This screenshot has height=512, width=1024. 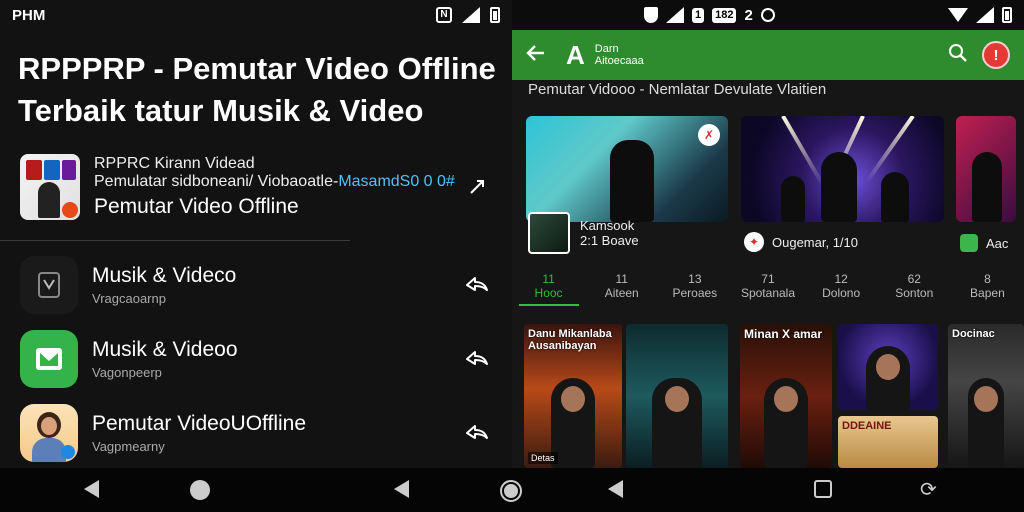 What do you see at coordinates (174, 163) in the screenshot?
I see `featured-line1: RPPRC Kirann Videad` at bounding box center [174, 163].